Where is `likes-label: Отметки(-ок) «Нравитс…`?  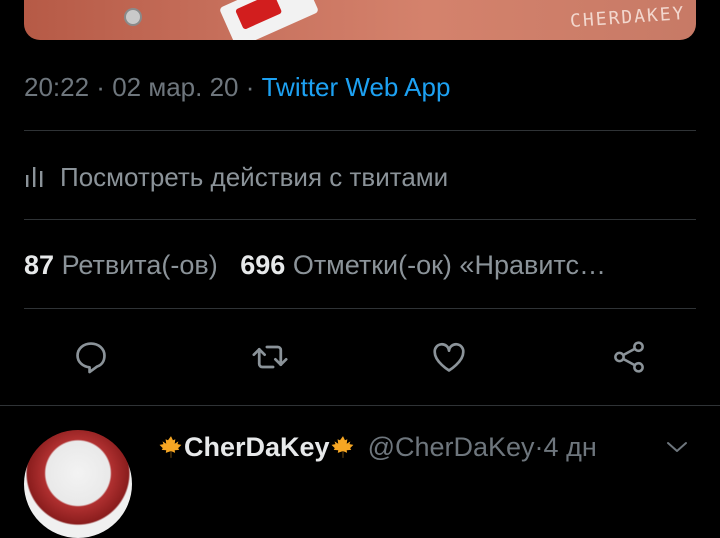 likes-label: Отметки(-ок) «Нравитс… is located at coordinates (449, 265).